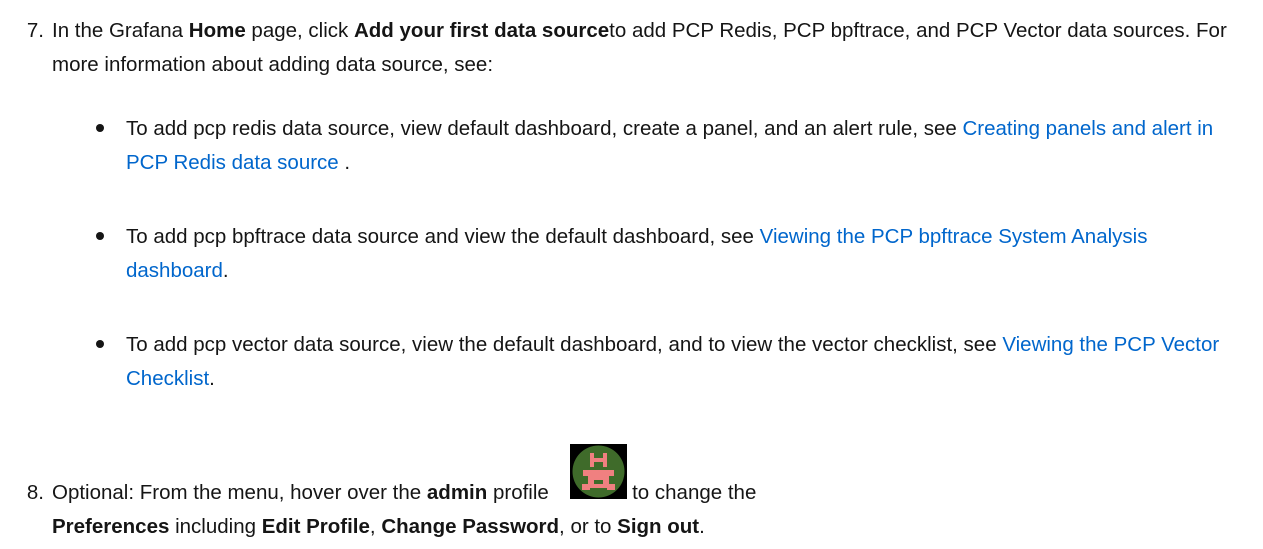  What do you see at coordinates (470, 526) in the screenshot?
I see `change-password-term: Change Password` at bounding box center [470, 526].